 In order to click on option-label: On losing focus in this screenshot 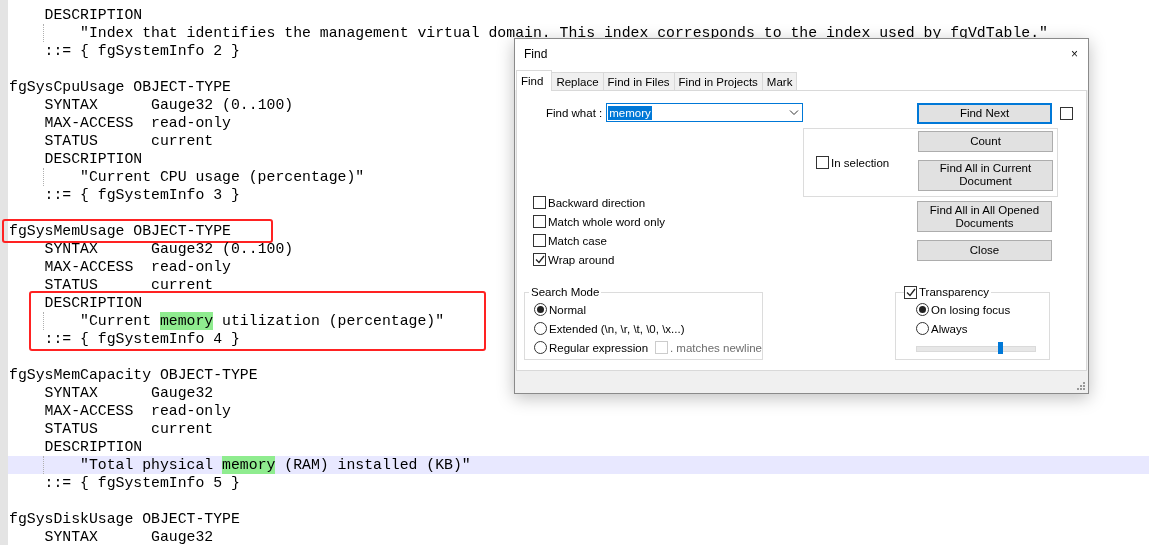, I will do `click(971, 309)`.